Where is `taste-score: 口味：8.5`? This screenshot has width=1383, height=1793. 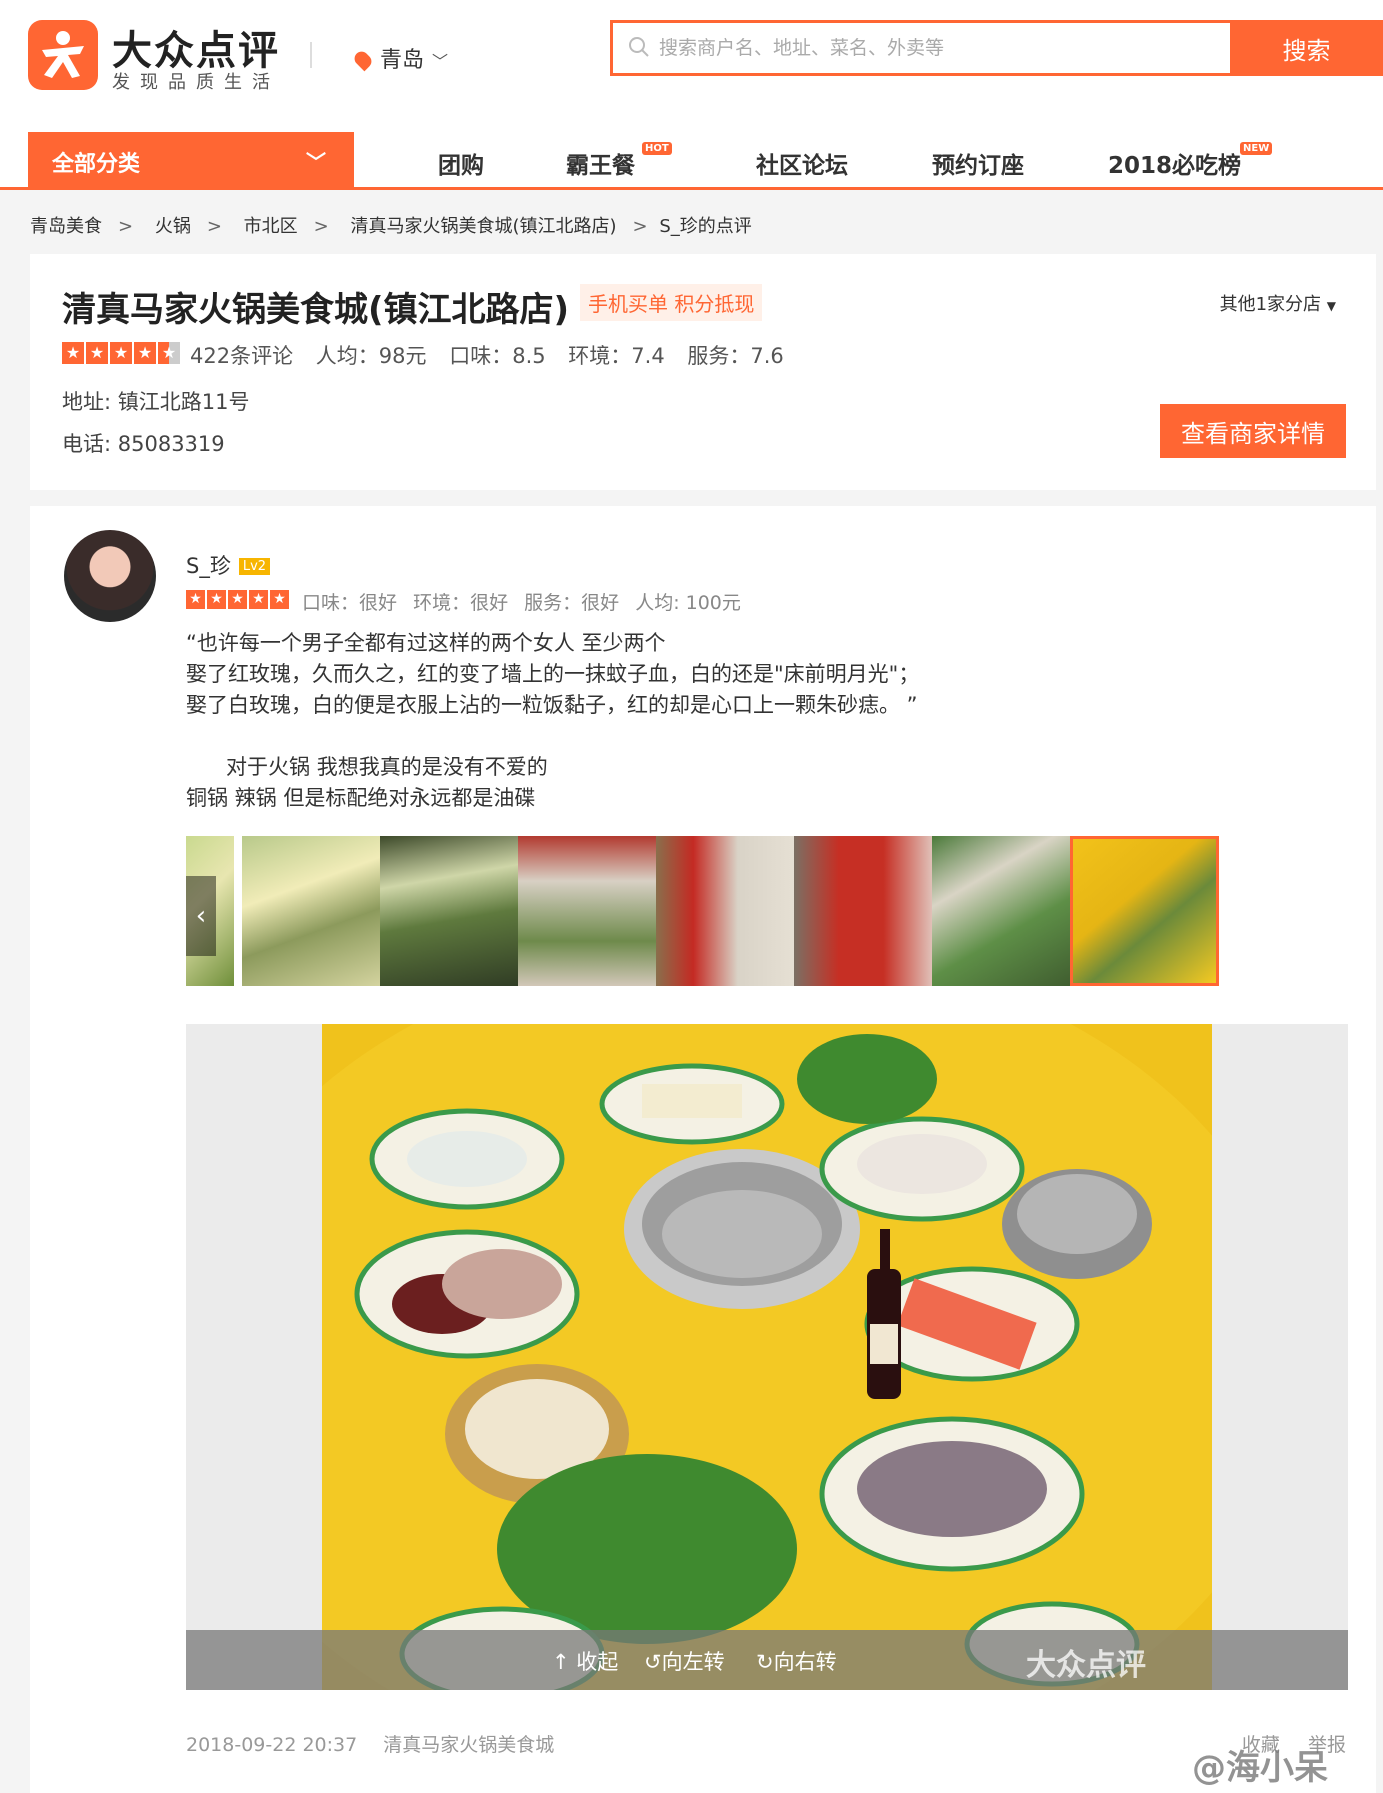
taste-score: 口味：8.5 is located at coordinates (497, 356).